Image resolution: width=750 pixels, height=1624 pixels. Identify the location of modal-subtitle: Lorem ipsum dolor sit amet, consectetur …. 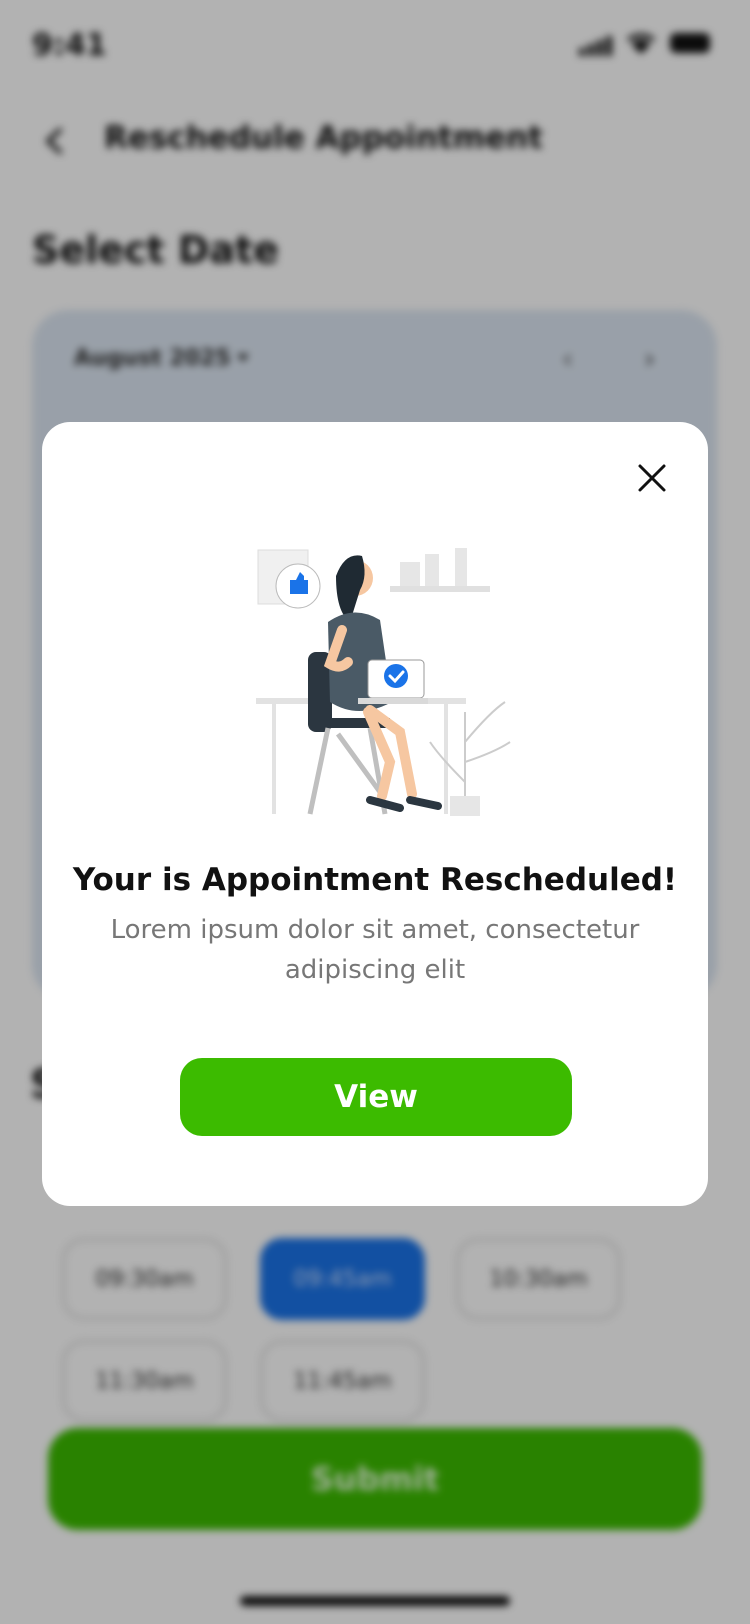
(375, 950).